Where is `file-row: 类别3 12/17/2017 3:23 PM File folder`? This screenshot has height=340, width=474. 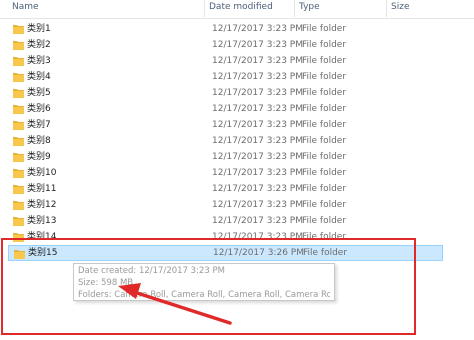 file-row: 类别3 12/17/2017 3:23 PM File folder is located at coordinates (225, 61).